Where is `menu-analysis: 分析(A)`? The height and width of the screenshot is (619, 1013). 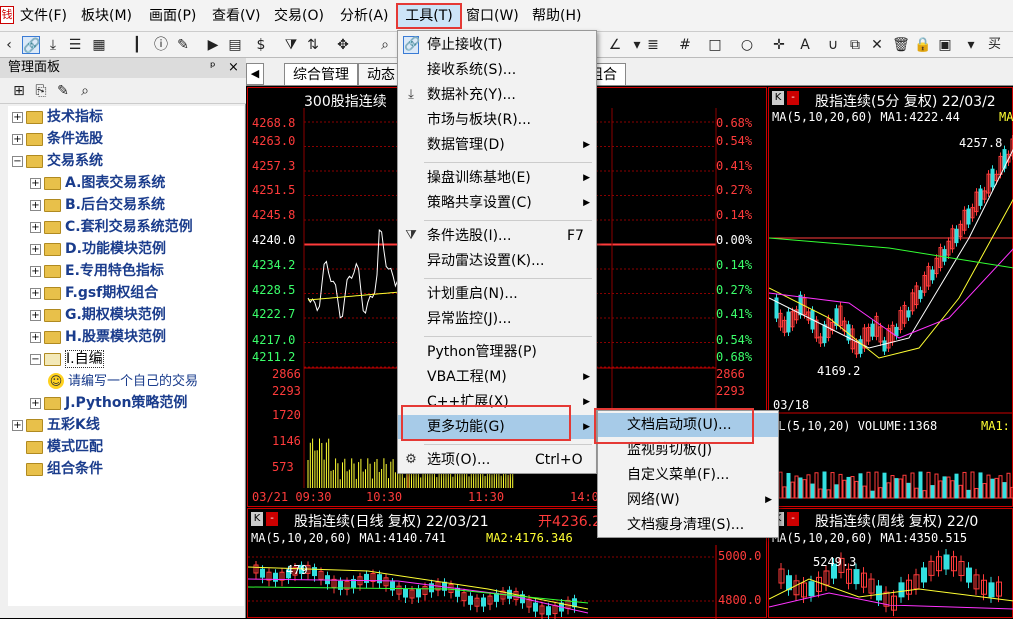 menu-analysis: 分析(A) is located at coordinates (364, 16).